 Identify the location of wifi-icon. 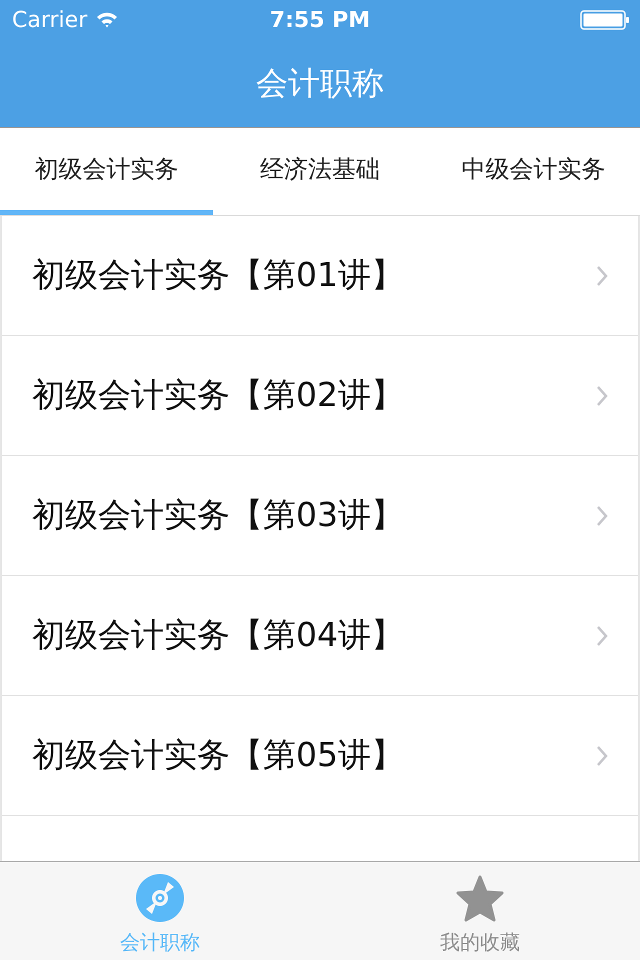
(107, 20).